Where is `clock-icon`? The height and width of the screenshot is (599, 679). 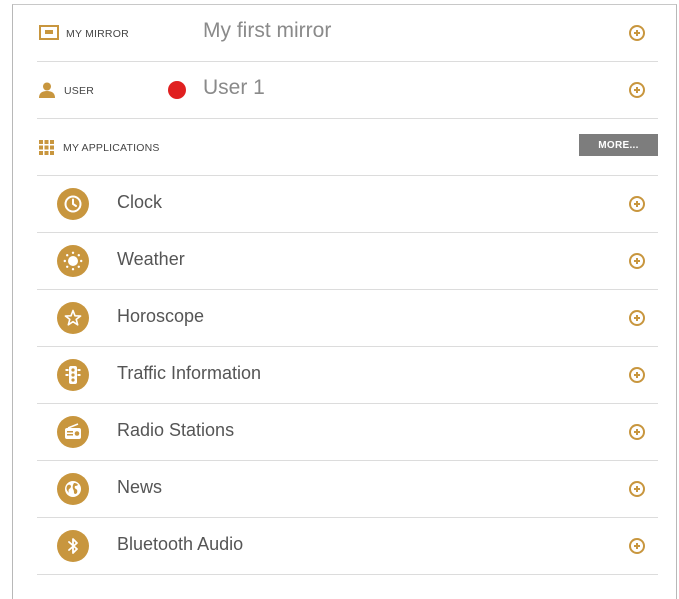
clock-icon is located at coordinates (73, 204).